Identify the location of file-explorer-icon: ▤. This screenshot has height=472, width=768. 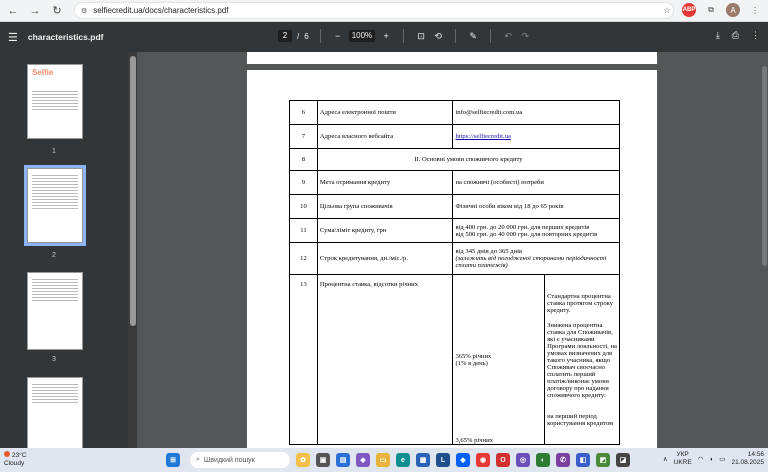
(343, 460).